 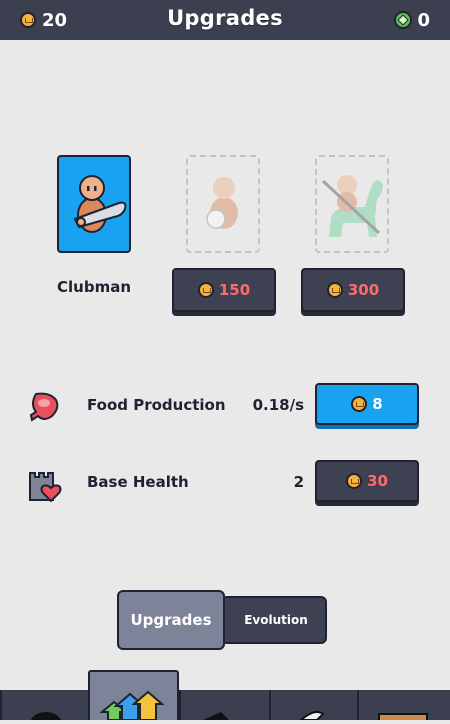 I want to click on upgrade-value-food-production: 0.18/s, so click(x=278, y=405).